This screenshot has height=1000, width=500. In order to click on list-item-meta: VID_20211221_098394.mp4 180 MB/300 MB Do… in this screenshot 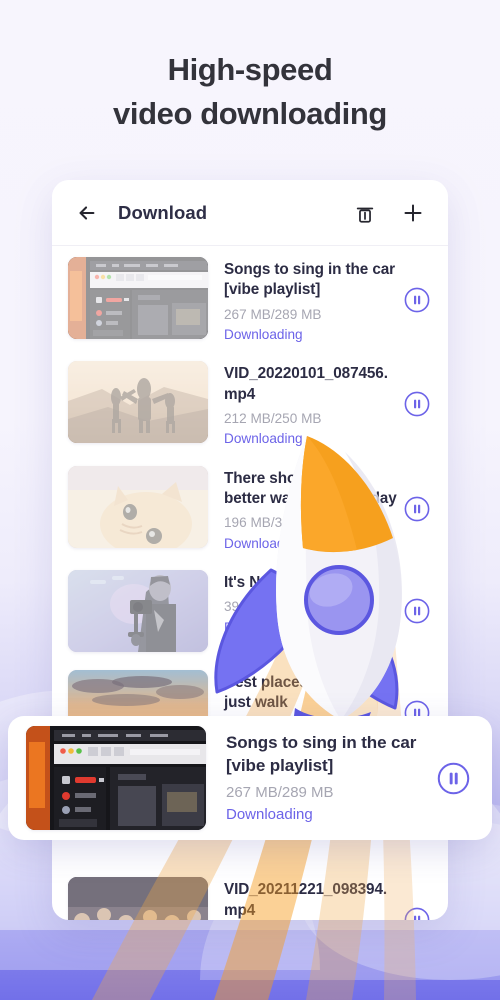, I will do `click(303, 898)`.